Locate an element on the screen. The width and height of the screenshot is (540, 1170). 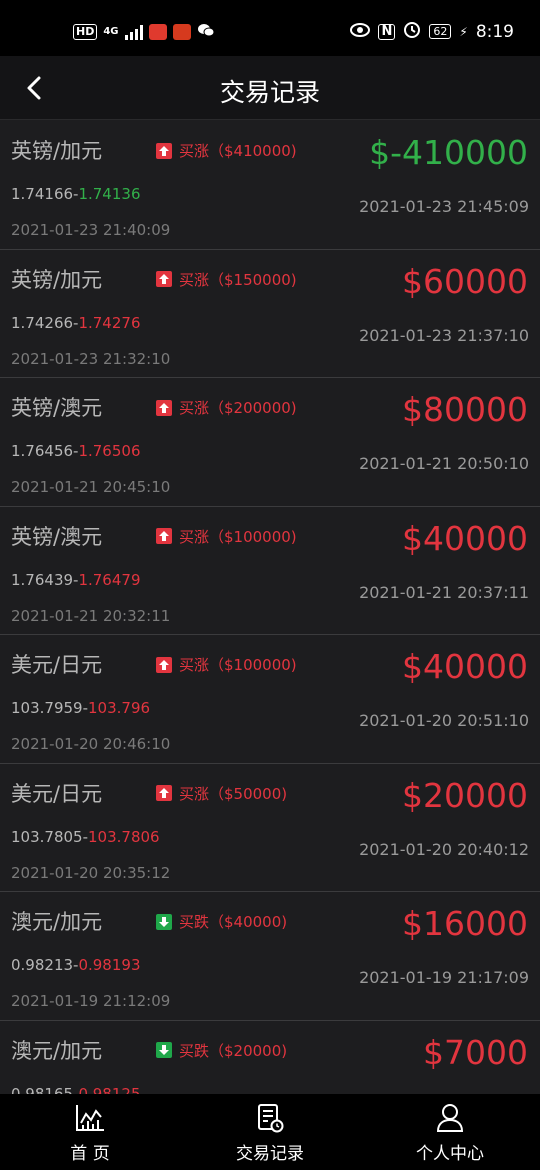
close-price: 0.98193 is located at coordinates (109, 965).